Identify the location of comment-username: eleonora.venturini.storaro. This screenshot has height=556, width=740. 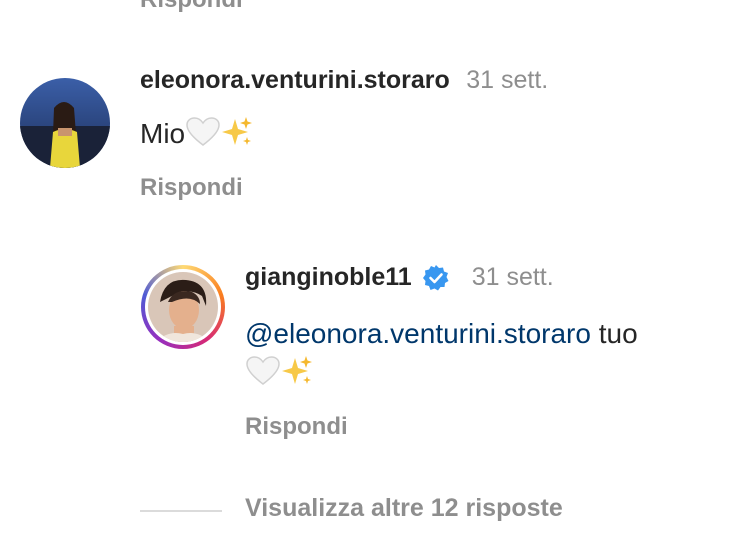
(295, 80).